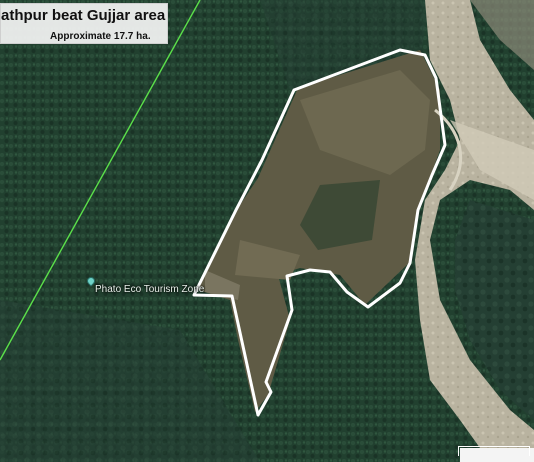 The width and height of the screenshot is (534, 462). I want to click on map-subtitle: Approximate 17.7 ha., so click(100, 36).